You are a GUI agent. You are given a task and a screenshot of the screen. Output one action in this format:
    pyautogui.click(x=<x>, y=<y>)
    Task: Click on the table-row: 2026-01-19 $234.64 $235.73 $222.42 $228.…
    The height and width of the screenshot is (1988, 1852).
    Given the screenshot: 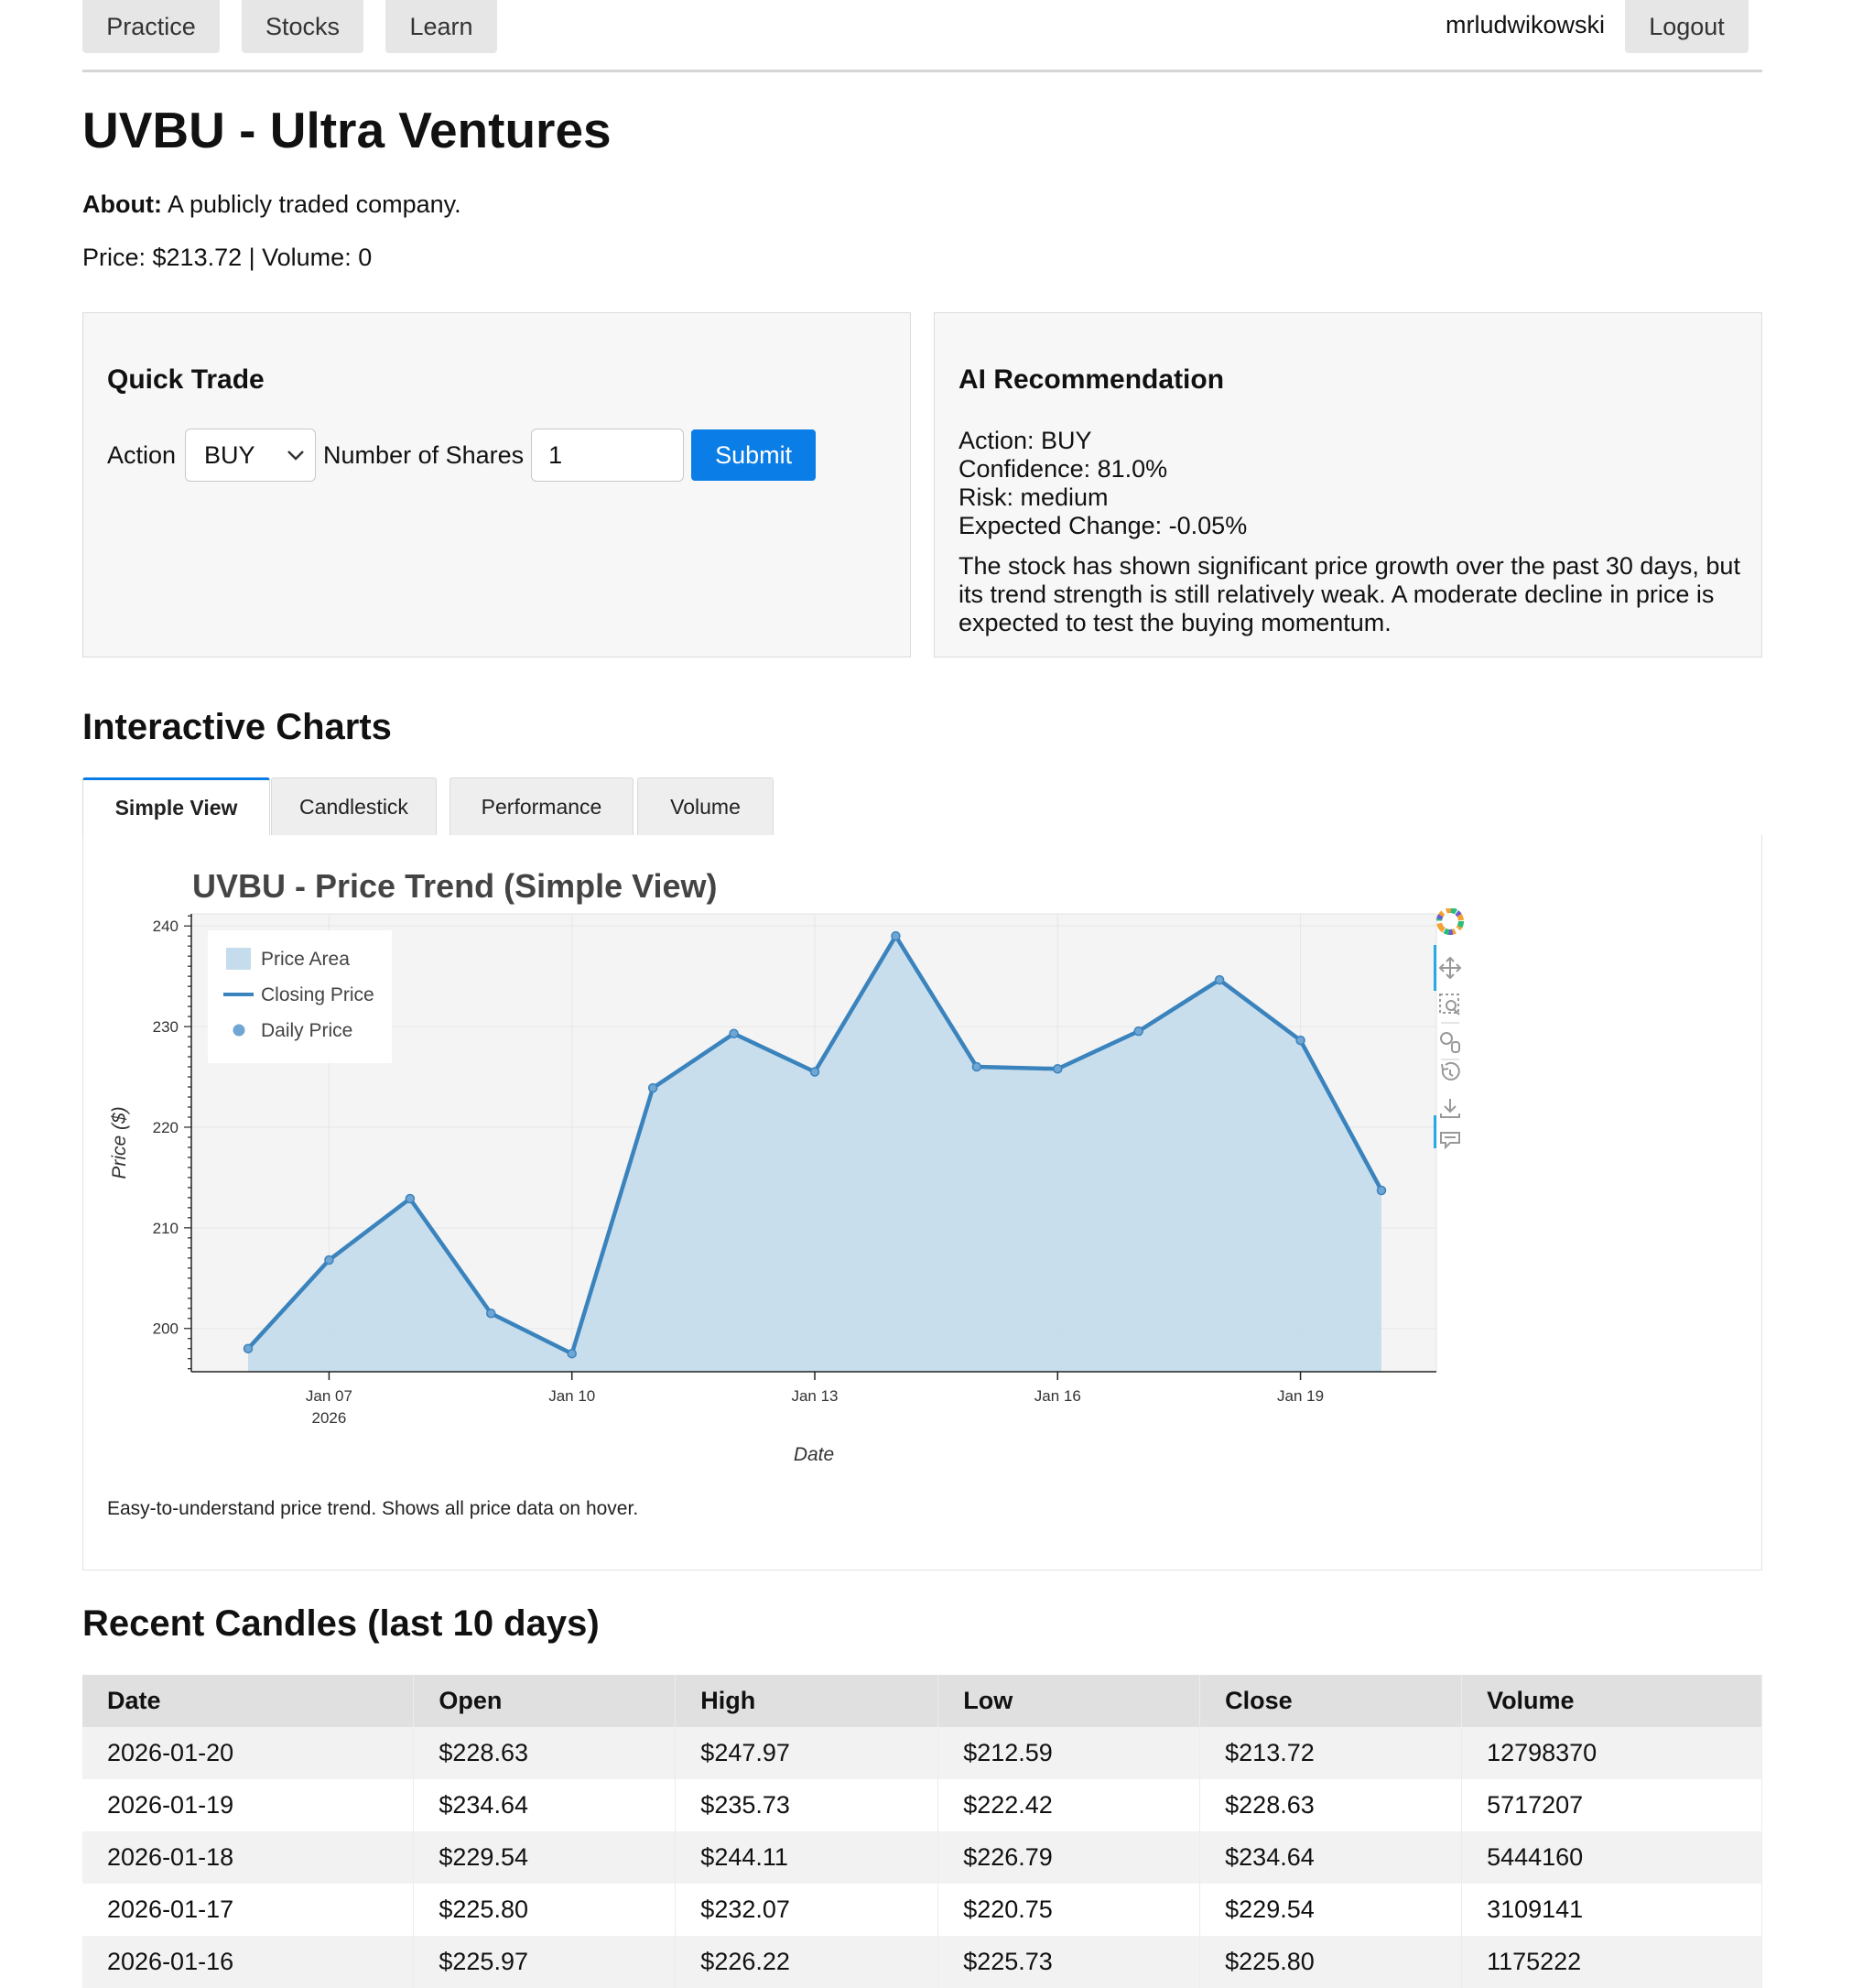 What is the action you would take?
    pyautogui.click(x=922, y=1805)
    